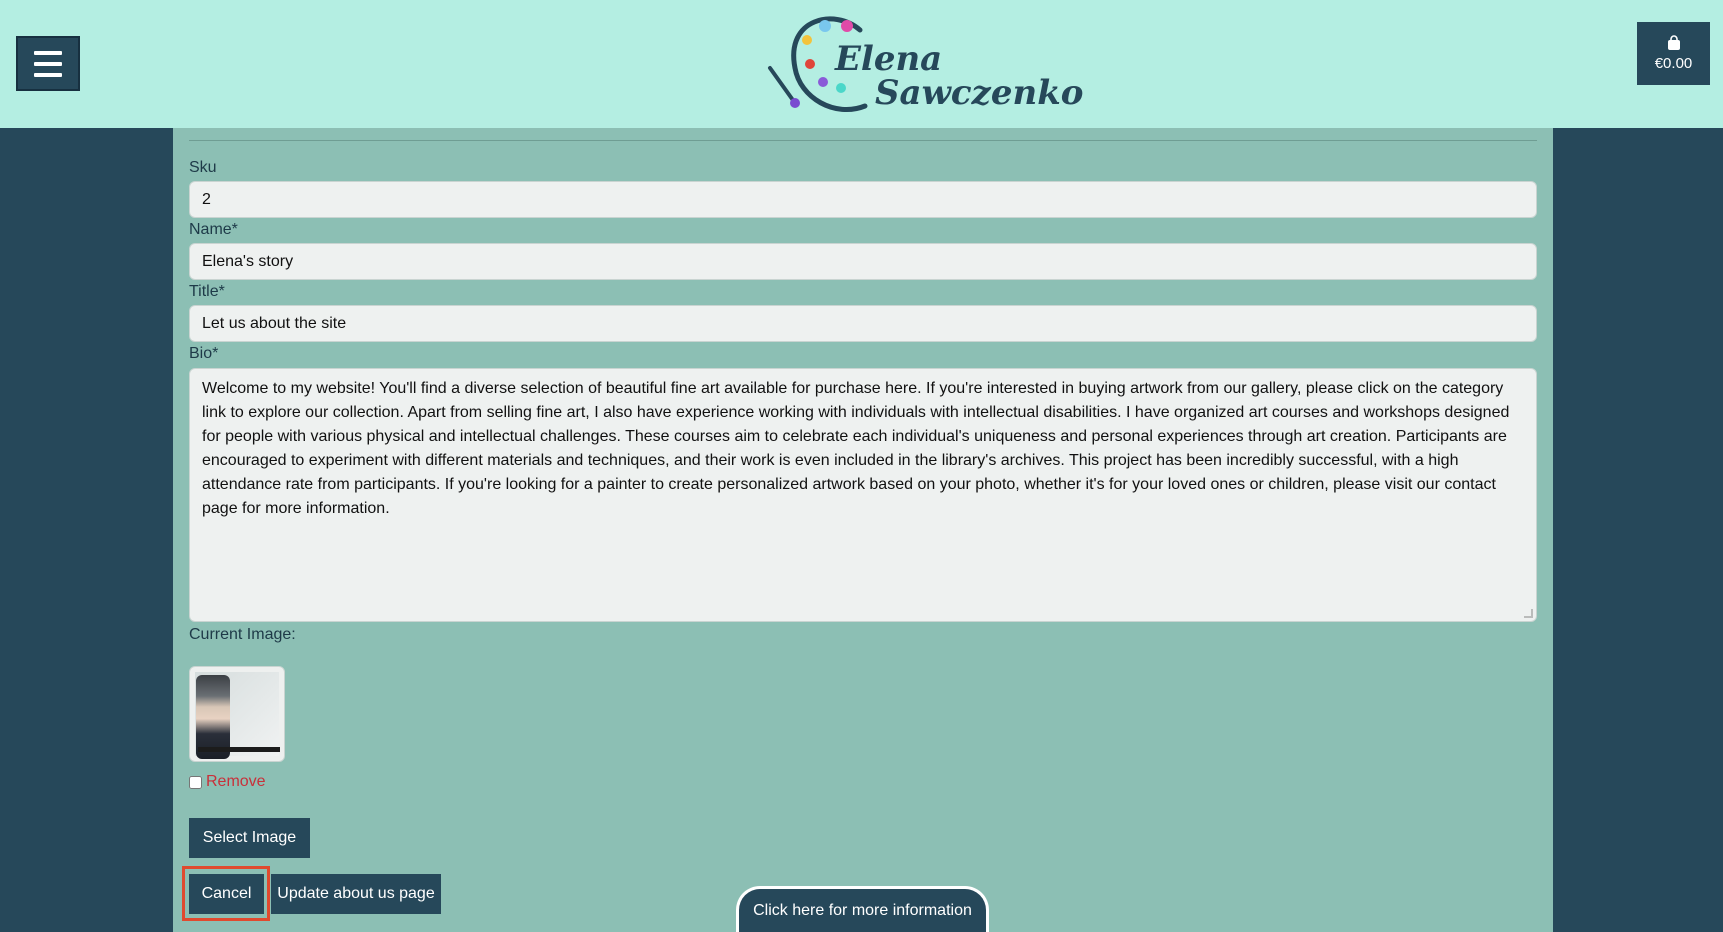 The image size is (1723, 932). Describe the element at coordinates (204, 353) in the screenshot. I see `bio-label: Bio*` at that location.